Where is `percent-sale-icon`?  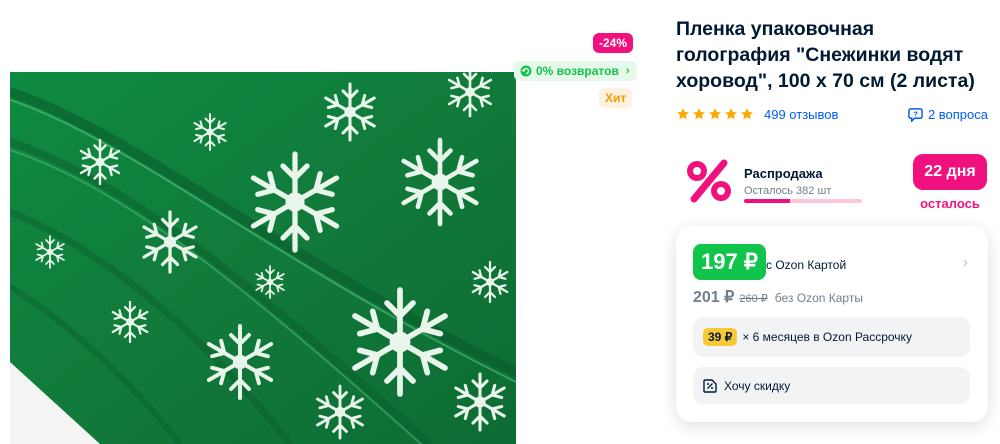
percent-sale-icon is located at coordinates (709, 181).